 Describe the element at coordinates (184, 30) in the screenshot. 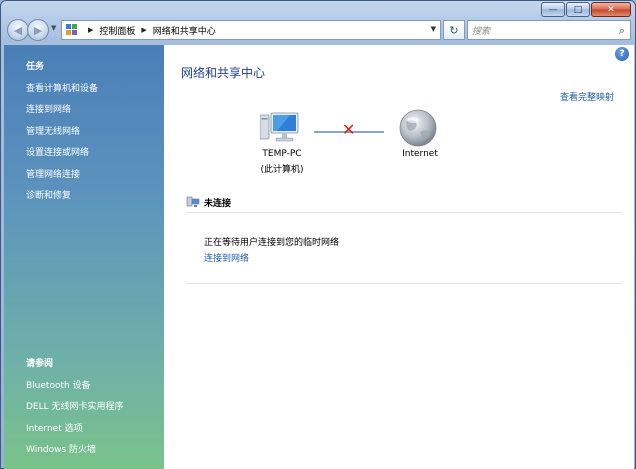

I see `breadcrumb-network-center: 网络和共享中心` at that location.